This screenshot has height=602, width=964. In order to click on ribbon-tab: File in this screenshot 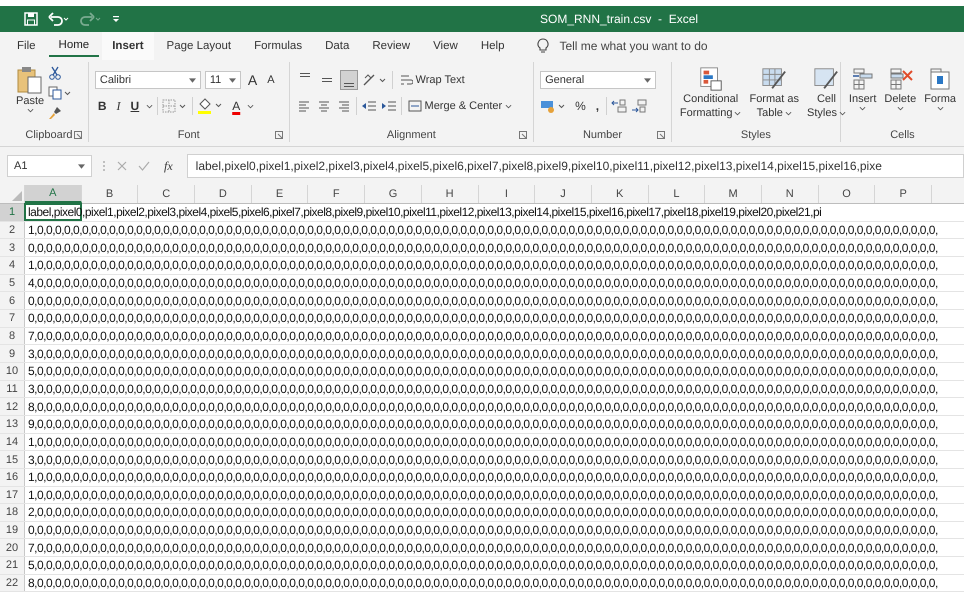, I will do `click(26, 46)`.